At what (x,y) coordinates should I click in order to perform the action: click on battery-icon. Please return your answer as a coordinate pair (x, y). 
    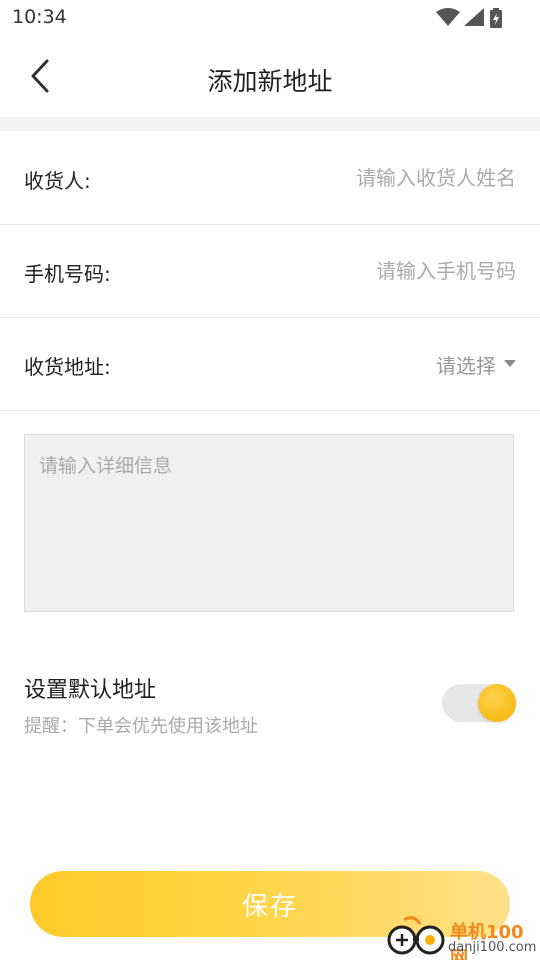
    Looking at the image, I should click on (496, 18).